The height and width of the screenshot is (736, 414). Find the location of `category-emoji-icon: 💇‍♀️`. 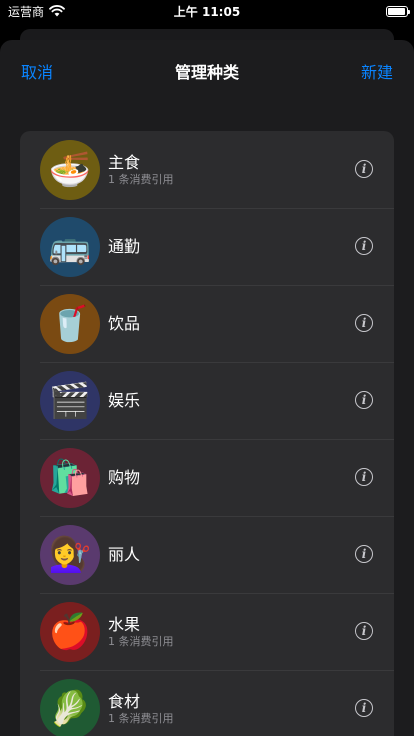

category-emoji-icon: 💇‍♀️ is located at coordinates (70, 554).